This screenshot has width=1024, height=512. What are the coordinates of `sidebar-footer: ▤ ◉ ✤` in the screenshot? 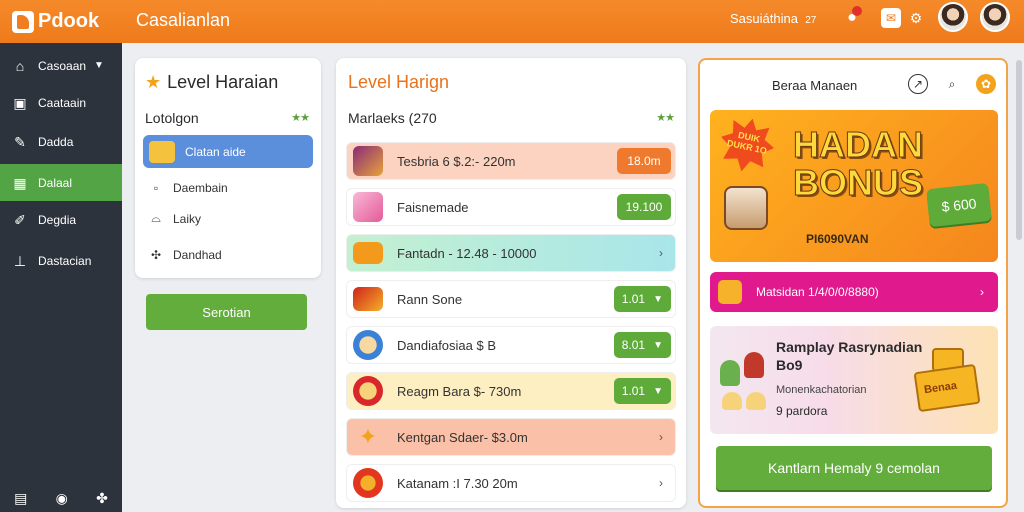 It's located at (61, 498).